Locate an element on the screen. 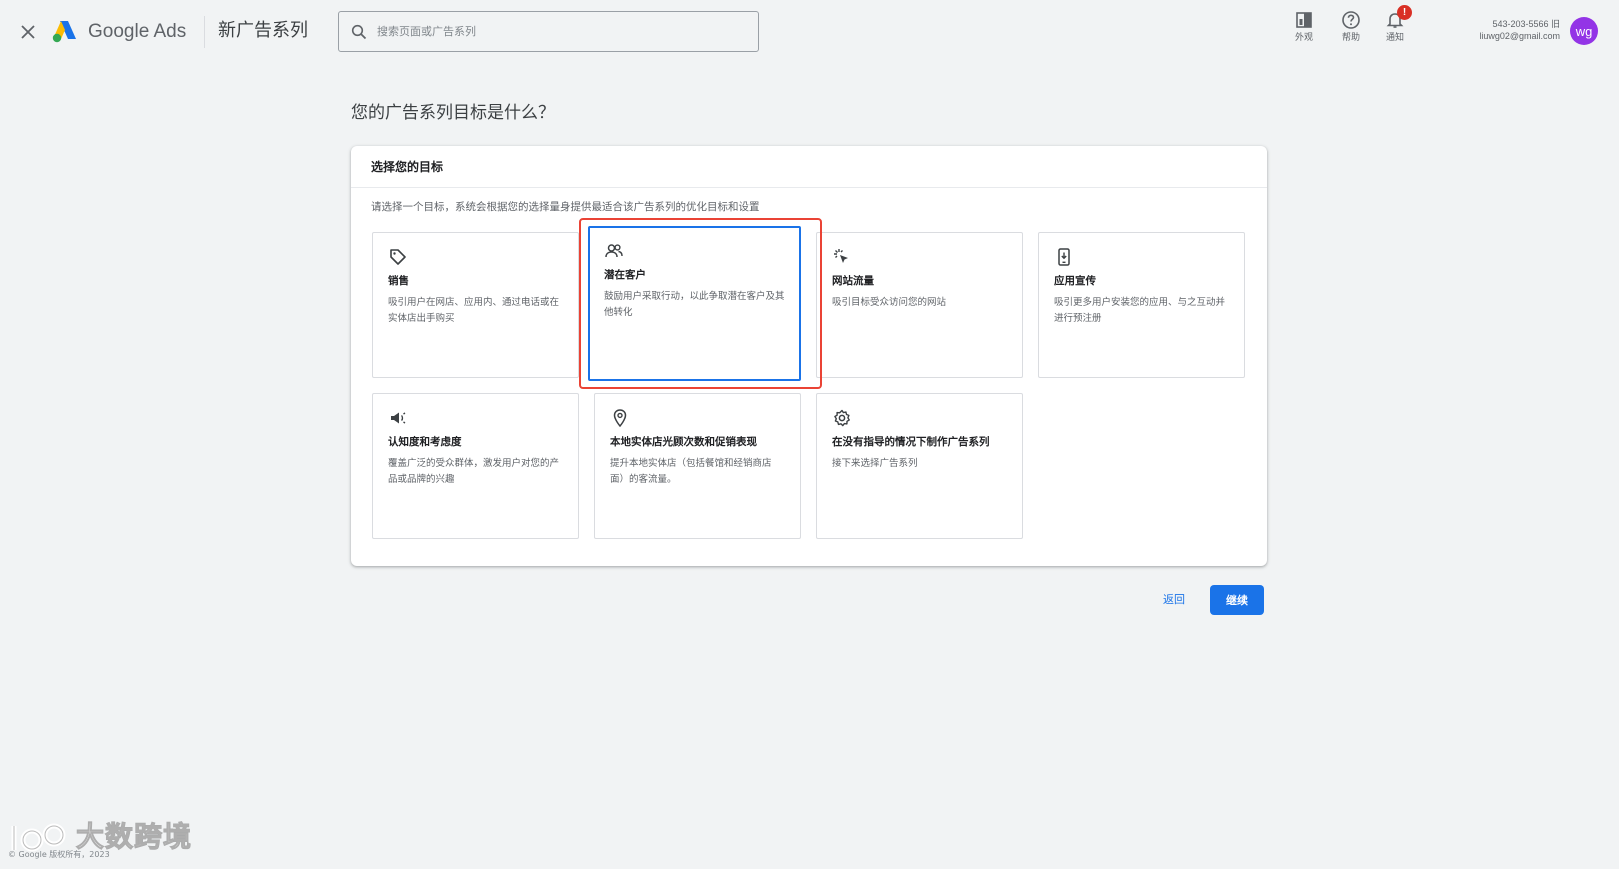 The image size is (1619, 869). cursor-click-icon is located at coordinates (841, 256).